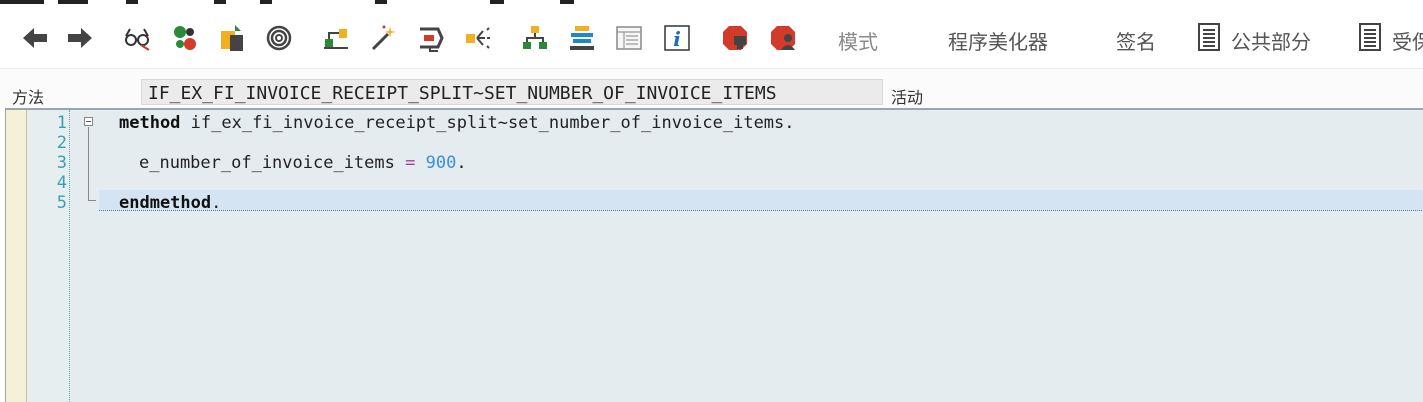 The image size is (1423, 402). I want to click on frame-icon, so click(629, 38).